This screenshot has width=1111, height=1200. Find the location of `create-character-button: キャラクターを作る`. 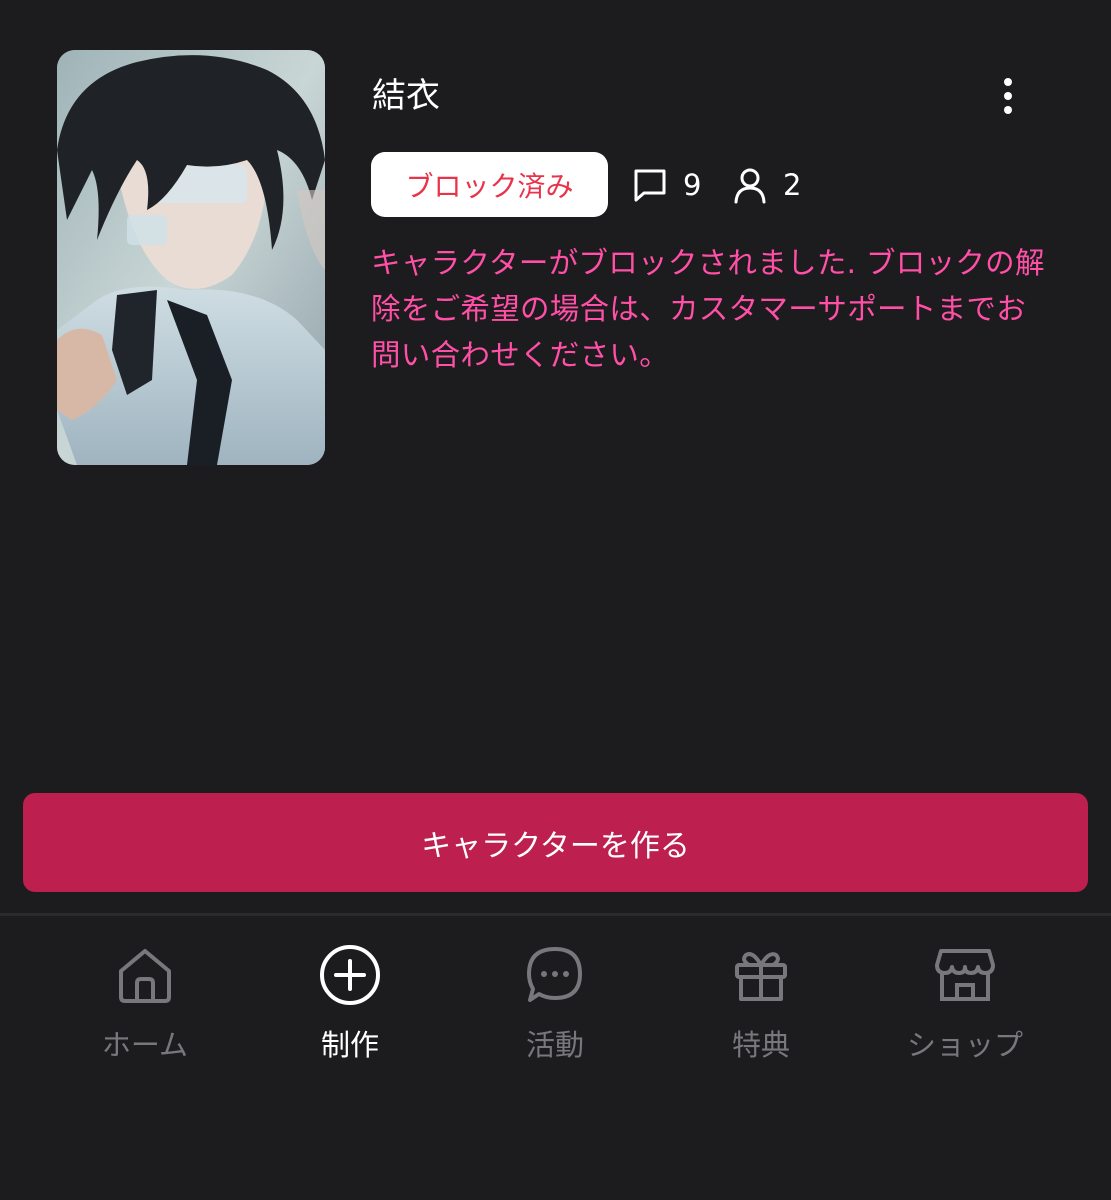

create-character-button: キャラクターを作る is located at coordinates (555, 842).